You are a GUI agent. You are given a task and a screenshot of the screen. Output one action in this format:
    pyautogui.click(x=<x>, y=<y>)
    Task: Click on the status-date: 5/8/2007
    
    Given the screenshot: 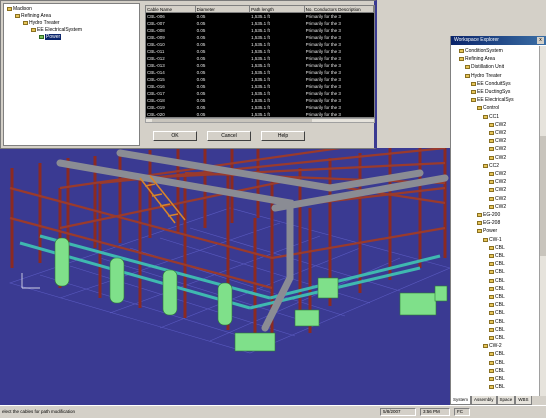 What is the action you would take?
    pyautogui.click(x=398, y=412)
    